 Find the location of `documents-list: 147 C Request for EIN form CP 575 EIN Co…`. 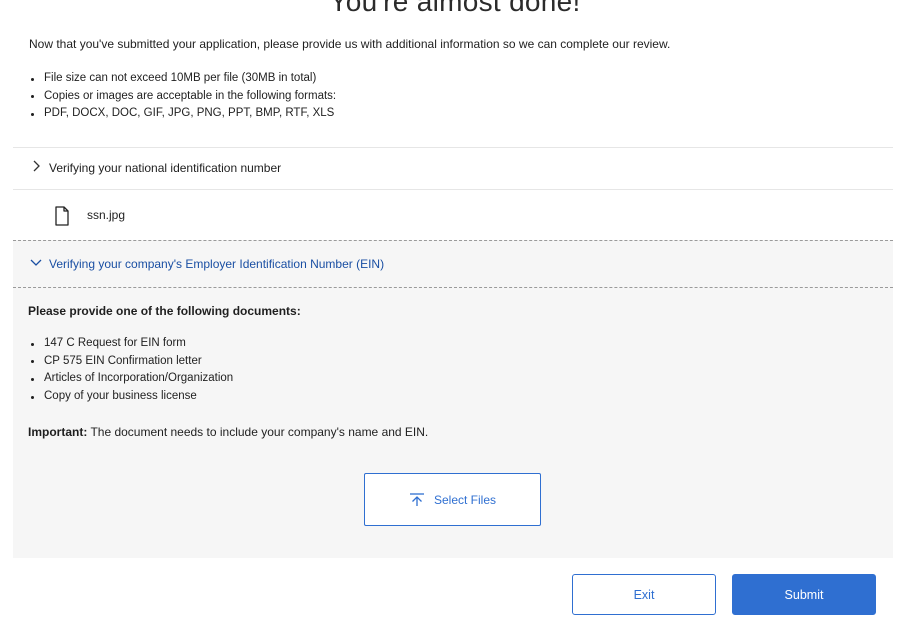

documents-list: 147 C Request for EIN form CP 575 EIN Co… is located at coordinates (131, 370).